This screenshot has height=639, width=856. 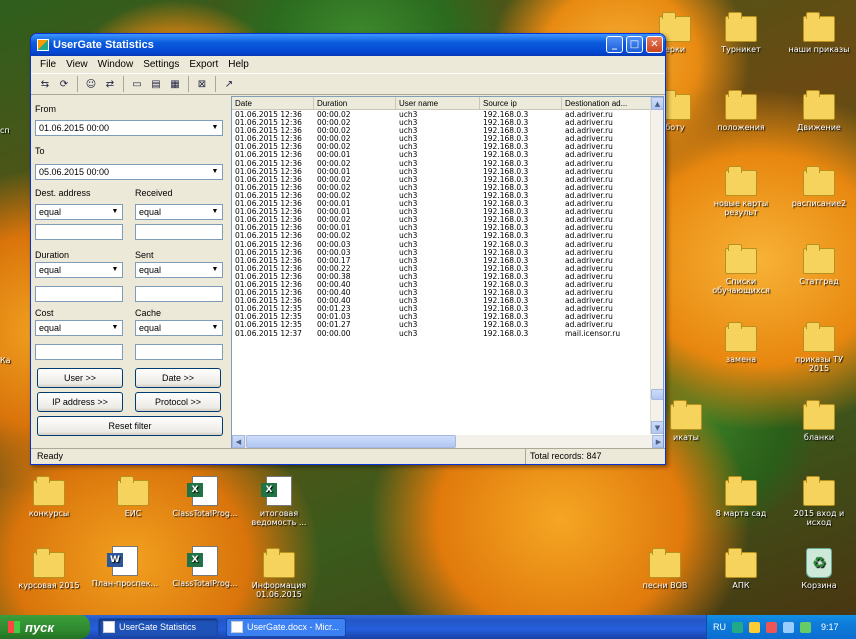 I want to click on dest-address-input, so click(x=79, y=232).